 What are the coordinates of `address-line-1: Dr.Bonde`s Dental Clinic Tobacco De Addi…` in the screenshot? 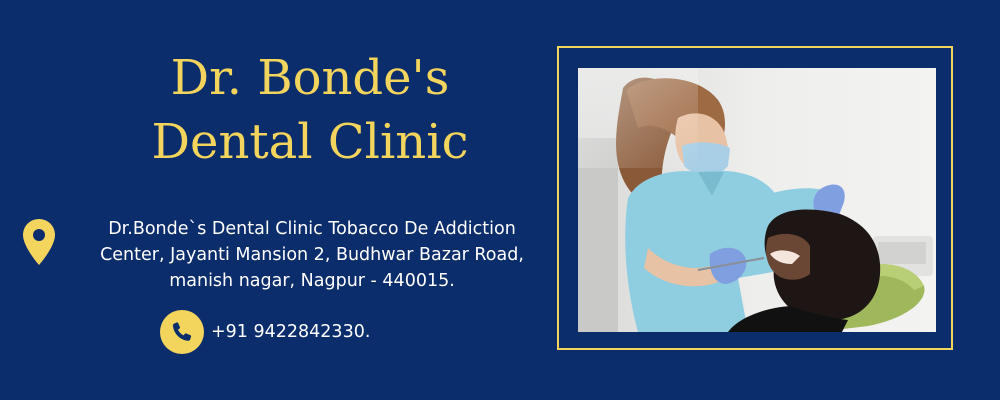 It's located at (312, 229).